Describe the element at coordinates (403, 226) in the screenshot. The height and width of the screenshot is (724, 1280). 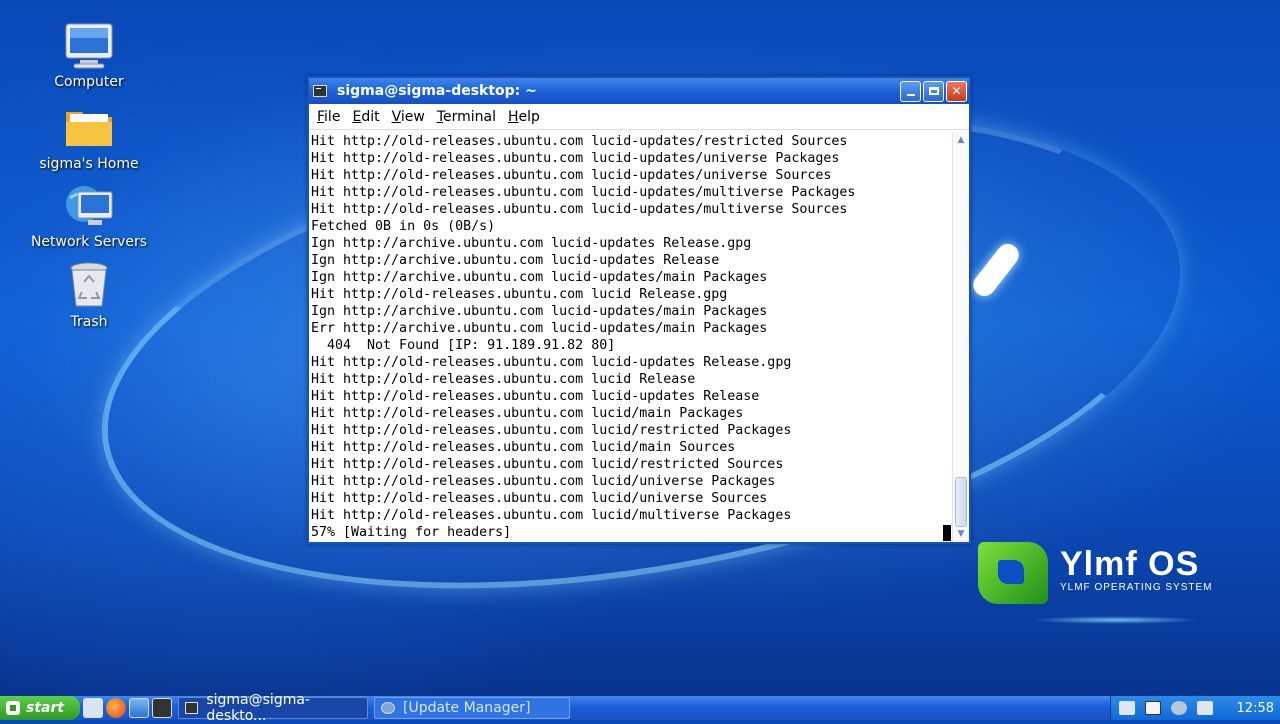
I see `terminal-line: Fetched 0B in 0s (0B/s)` at that location.